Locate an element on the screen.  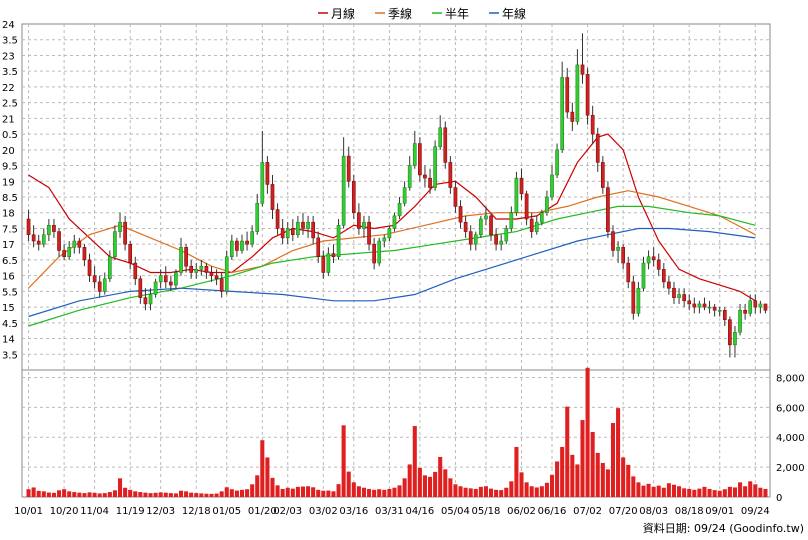
price-tick-label: 19 is located at coordinates (8, 182).